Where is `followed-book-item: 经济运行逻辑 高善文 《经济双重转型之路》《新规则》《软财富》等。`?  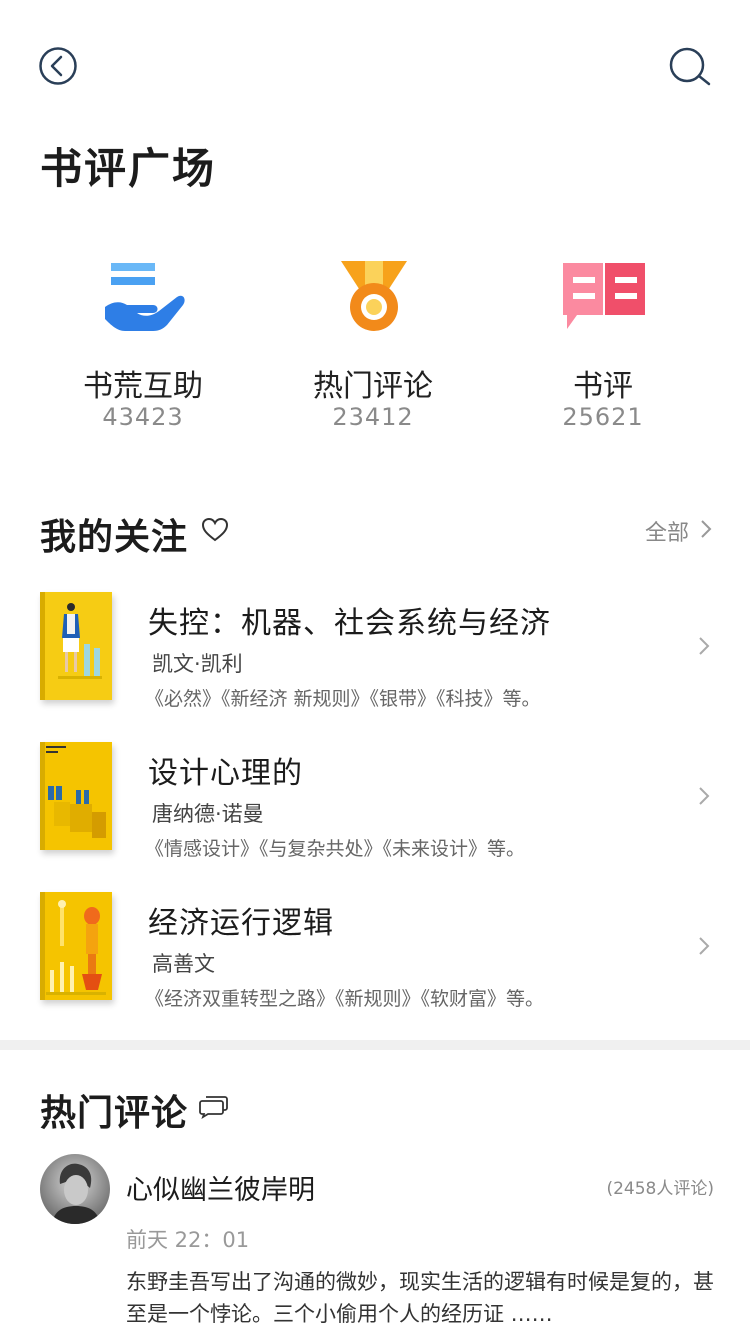
followed-book-item: 经济运行逻辑 高善文 《经济双重转型之路》《新规则》《软财富》等。 is located at coordinates (375, 967).